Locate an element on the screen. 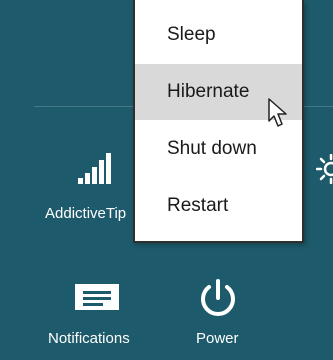  network-tile-label: AddictiveTip is located at coordinates (85, 213).